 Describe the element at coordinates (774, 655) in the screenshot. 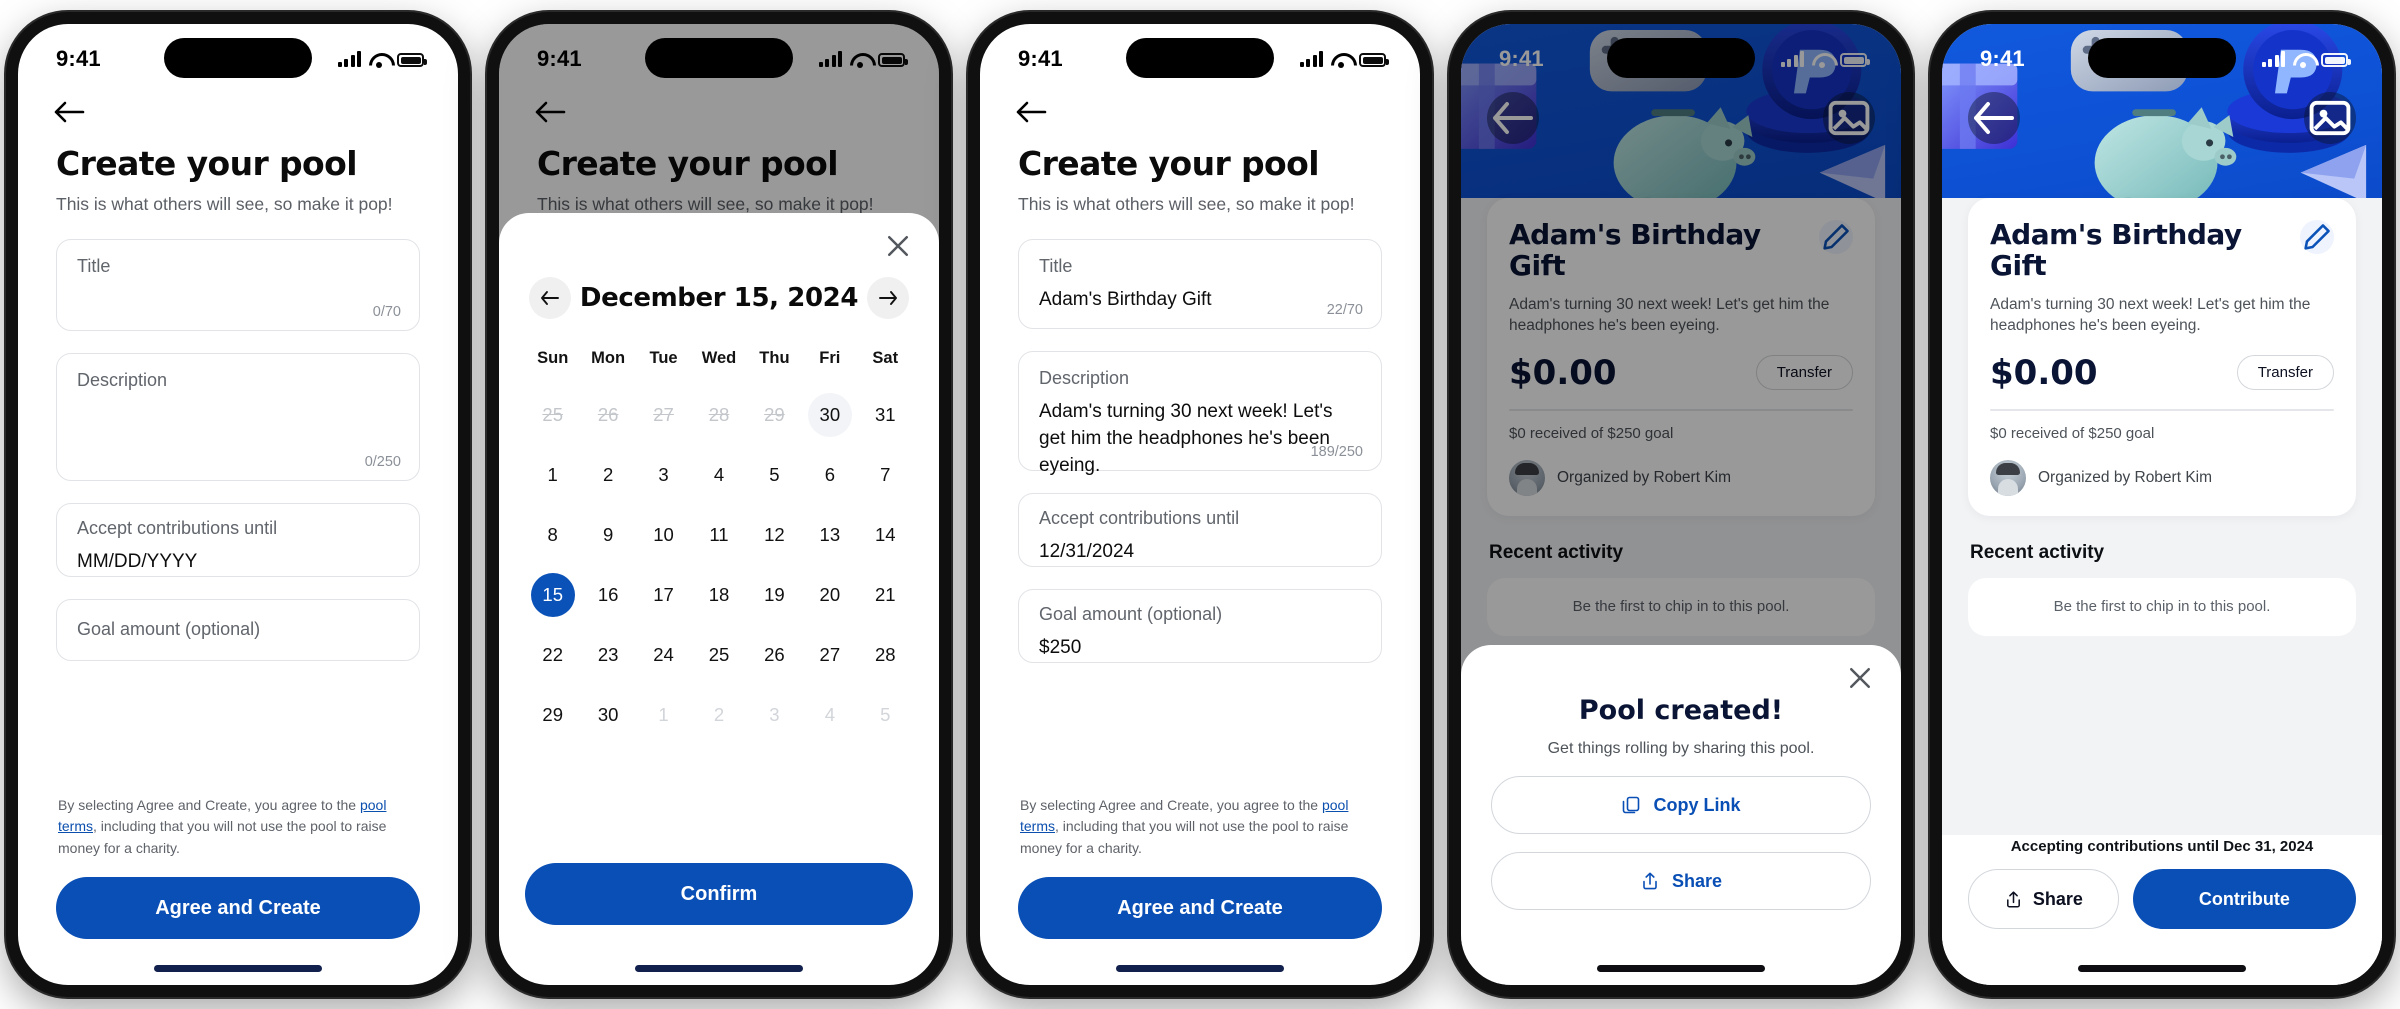

I see `calendar-day-26: 26` at that location.